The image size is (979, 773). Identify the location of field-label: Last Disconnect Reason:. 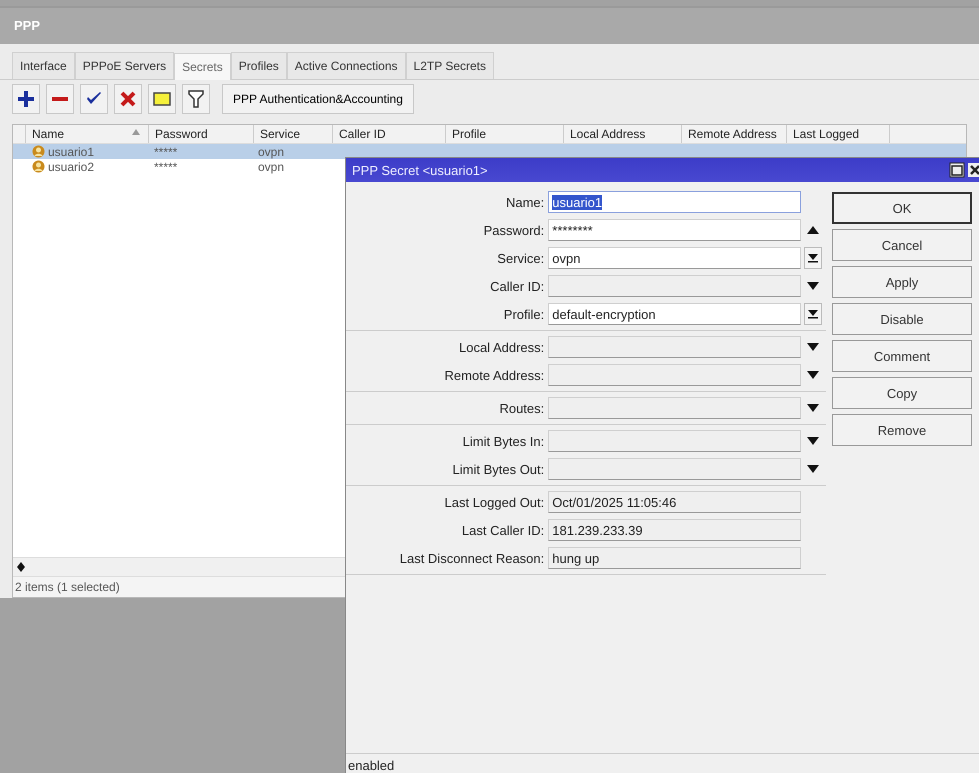
(472, 558).